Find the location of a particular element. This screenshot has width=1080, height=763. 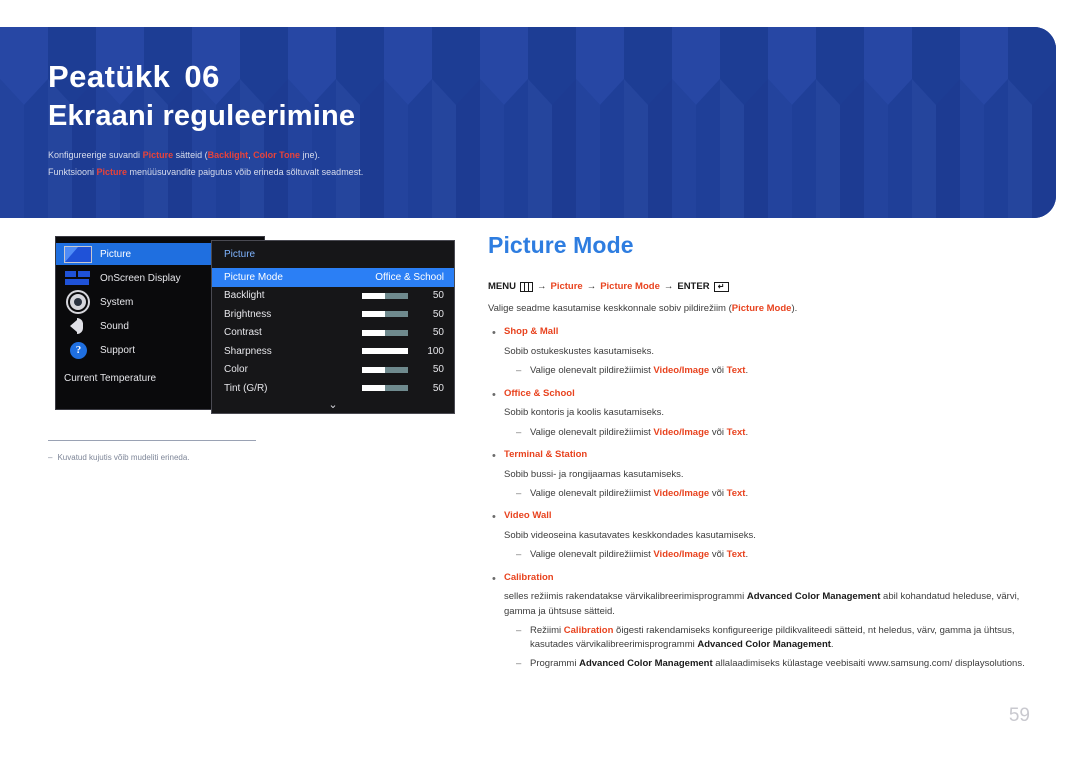

cal-sub1-highlight: Calibration is located at coordinates (588, 630).